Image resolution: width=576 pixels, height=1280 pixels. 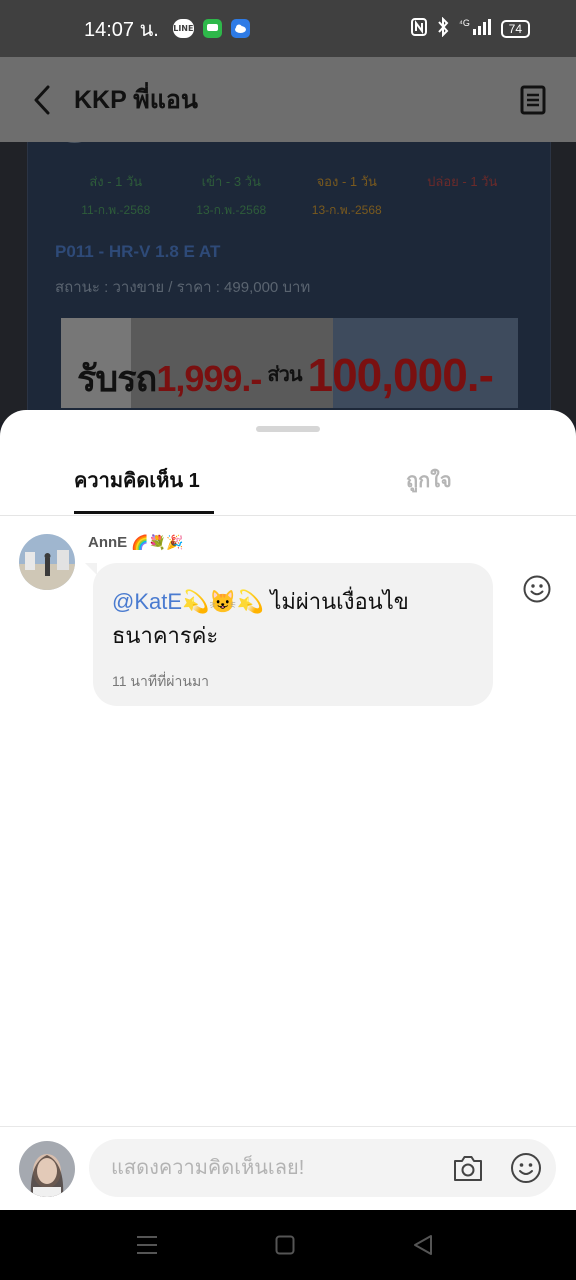 I want to click on camera-icon, so click(x=468, y=1168).